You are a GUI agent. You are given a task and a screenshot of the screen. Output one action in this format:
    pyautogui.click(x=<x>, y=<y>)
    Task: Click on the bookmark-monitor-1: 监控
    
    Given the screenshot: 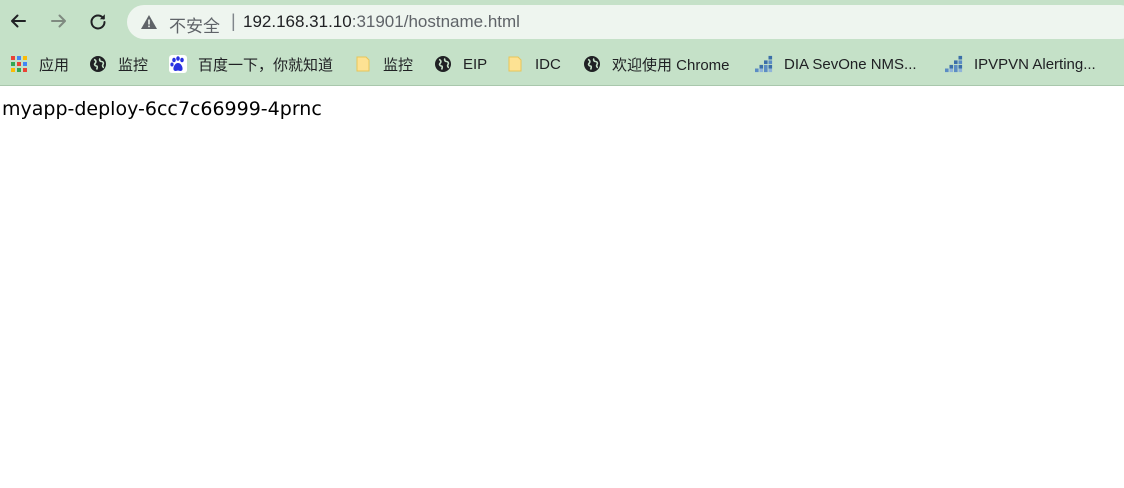 What is the action you would take?
    pyautogui.click(x=118, y=64)
    